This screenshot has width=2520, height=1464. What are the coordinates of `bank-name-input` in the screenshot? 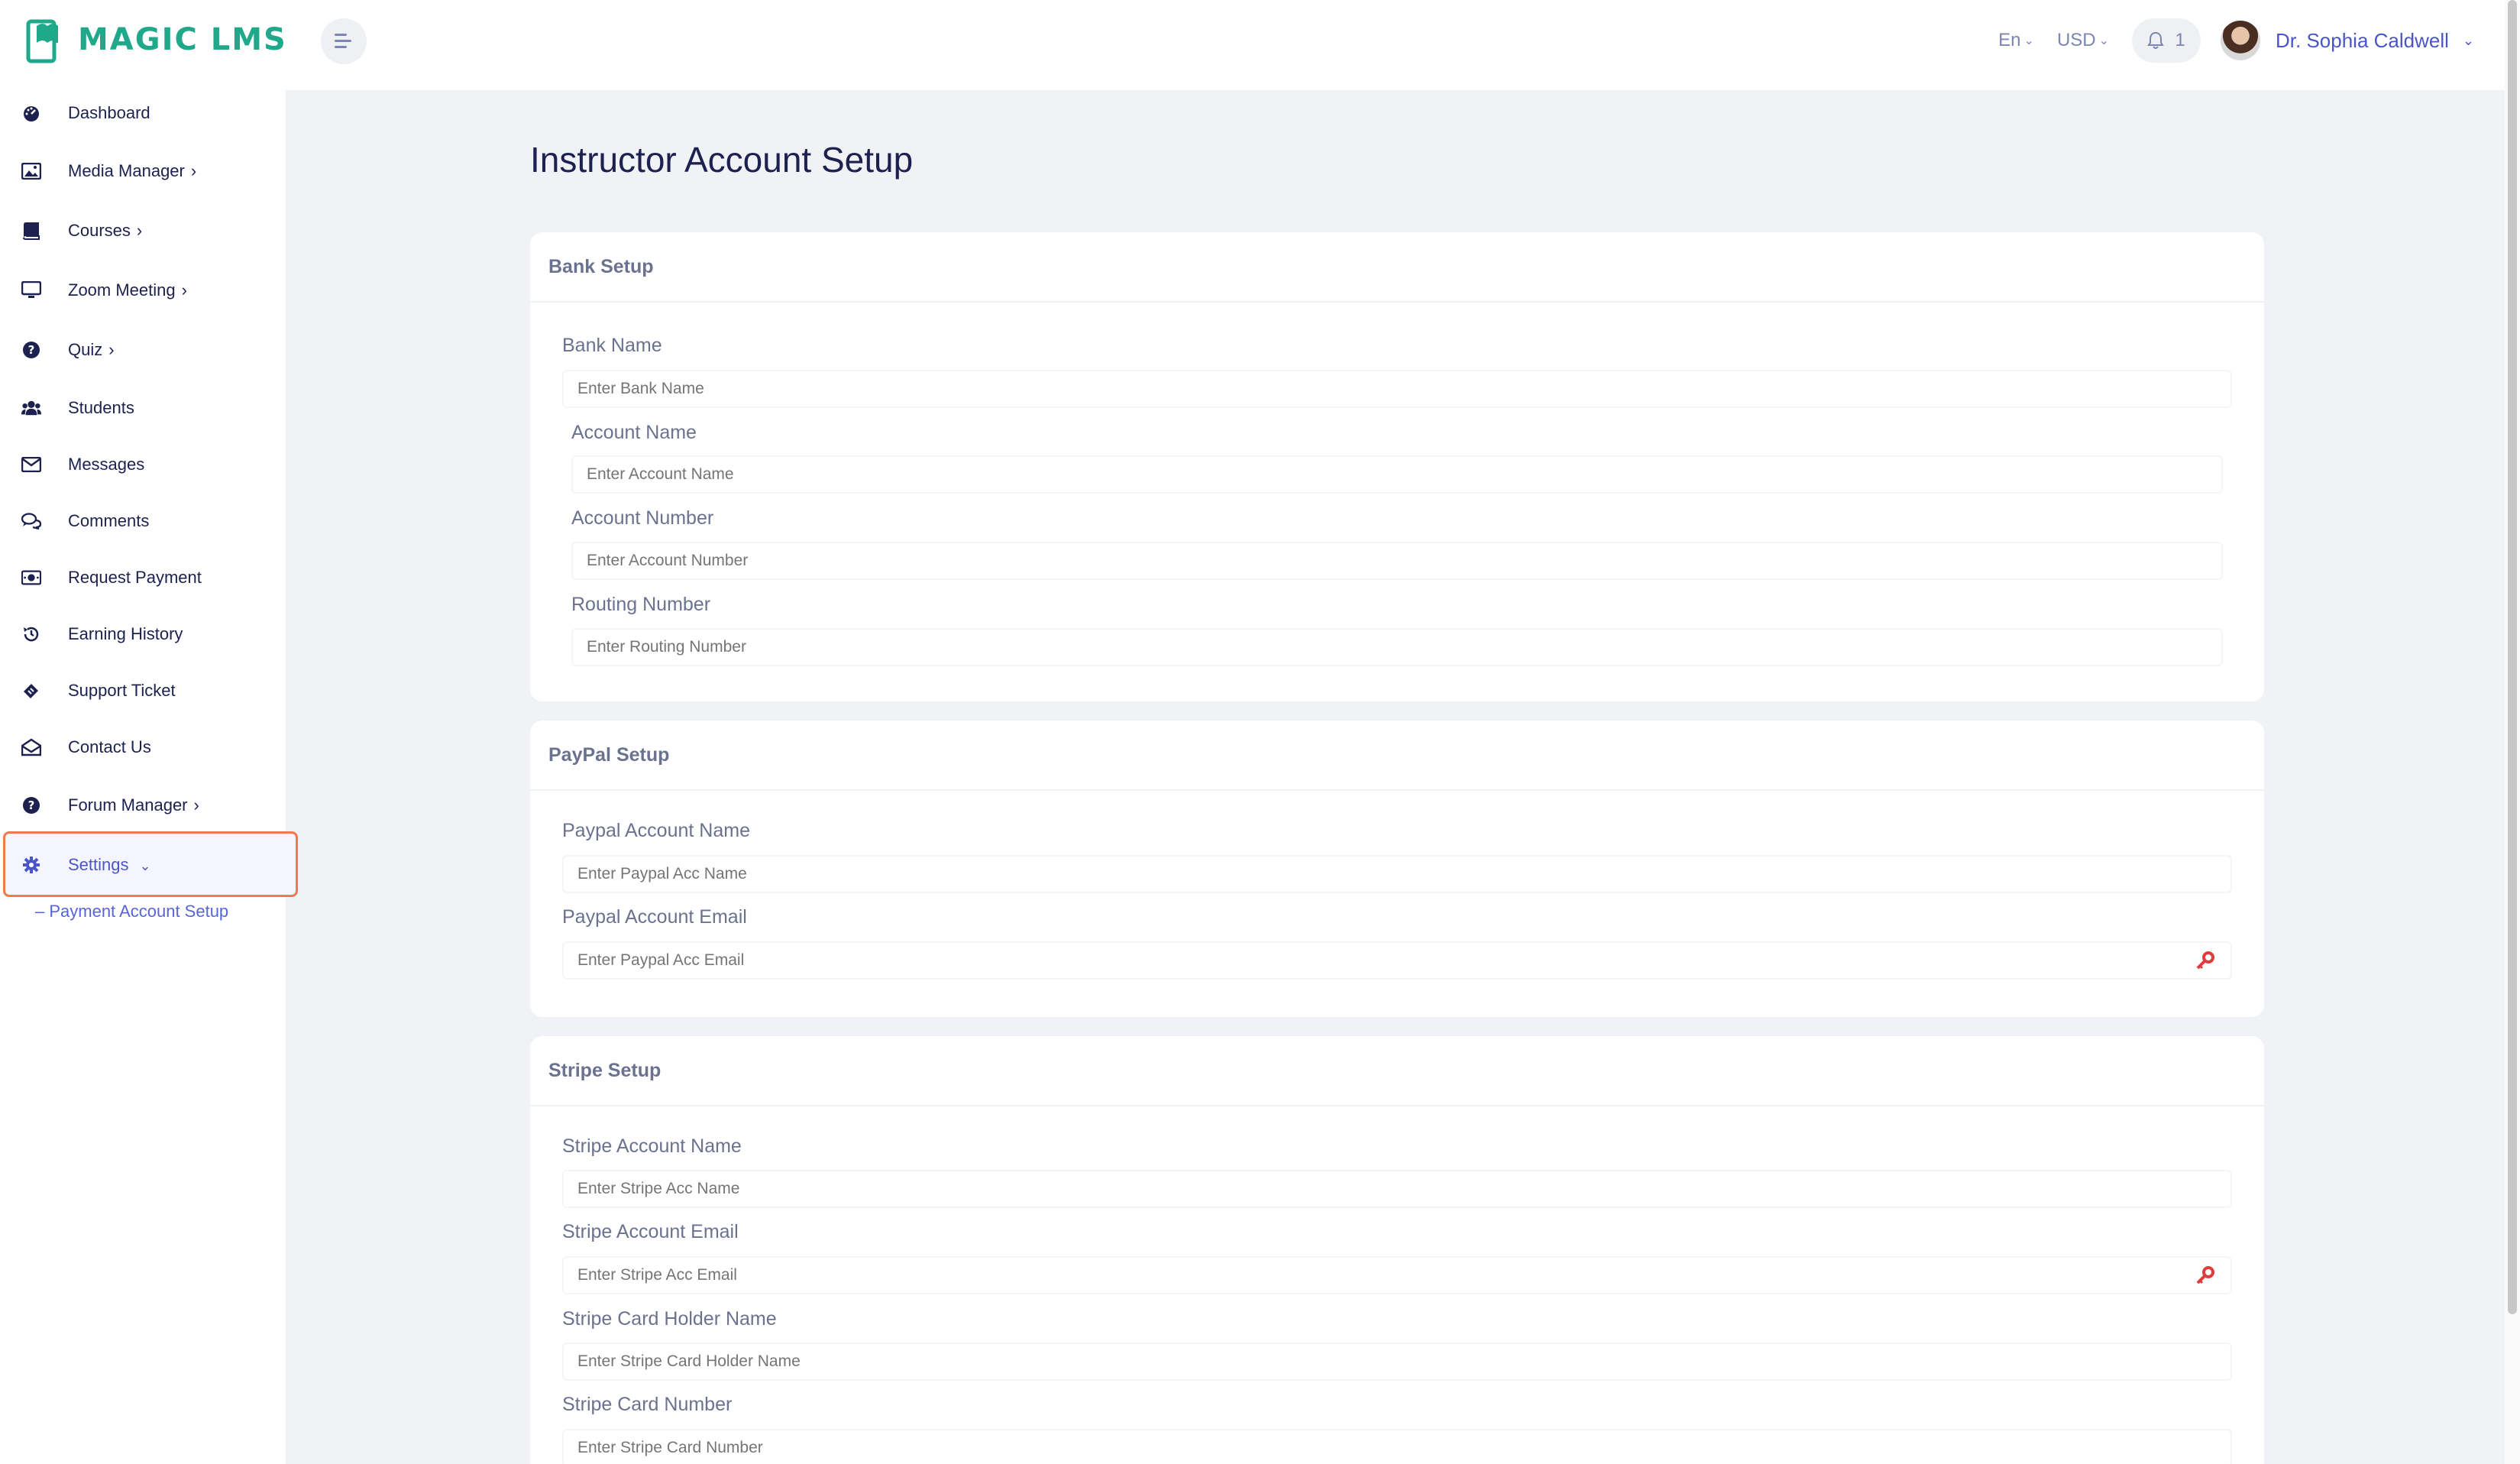 It's located at (1397, 389).